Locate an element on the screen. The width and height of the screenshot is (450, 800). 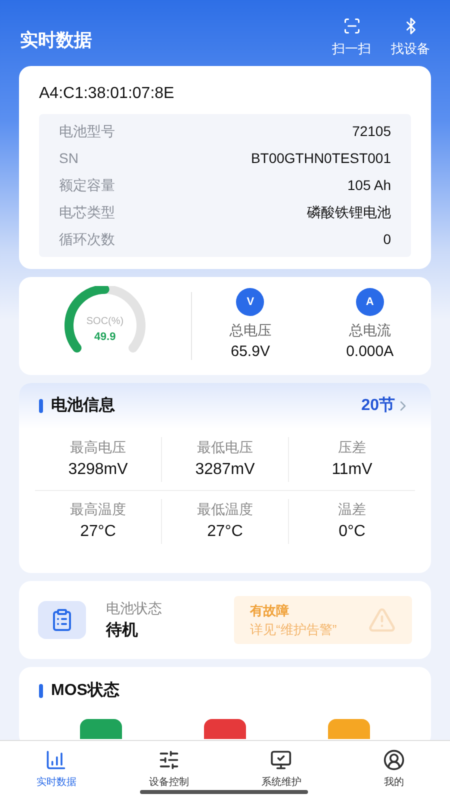
scan-icon is located at coordinates (351, 25).